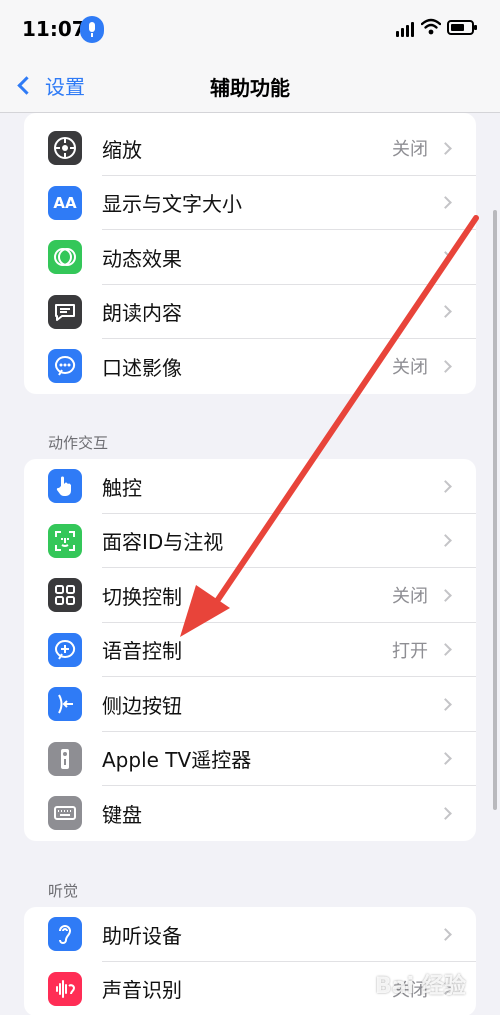 The height and width of the screenshot is (1015, 500). Describe the element at coordinates (406, 29) in the screenshot. I see `cellular-signal-icon` at that location.